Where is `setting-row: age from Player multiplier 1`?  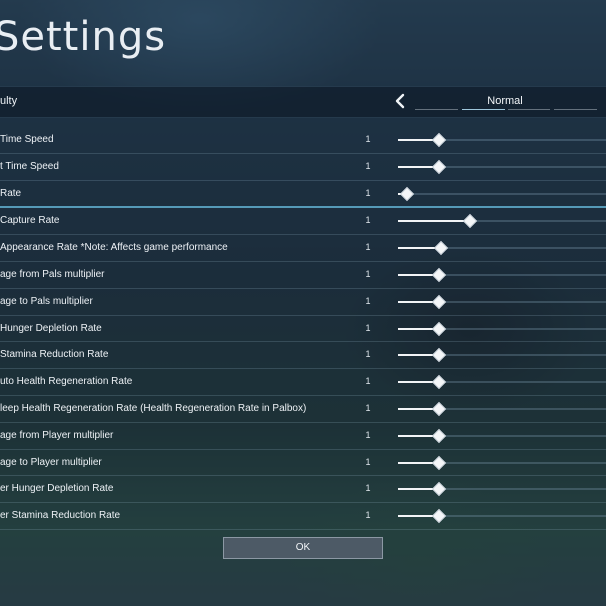
setting-row: age from Player multiplier 1 is located at coordinates (303, 436).